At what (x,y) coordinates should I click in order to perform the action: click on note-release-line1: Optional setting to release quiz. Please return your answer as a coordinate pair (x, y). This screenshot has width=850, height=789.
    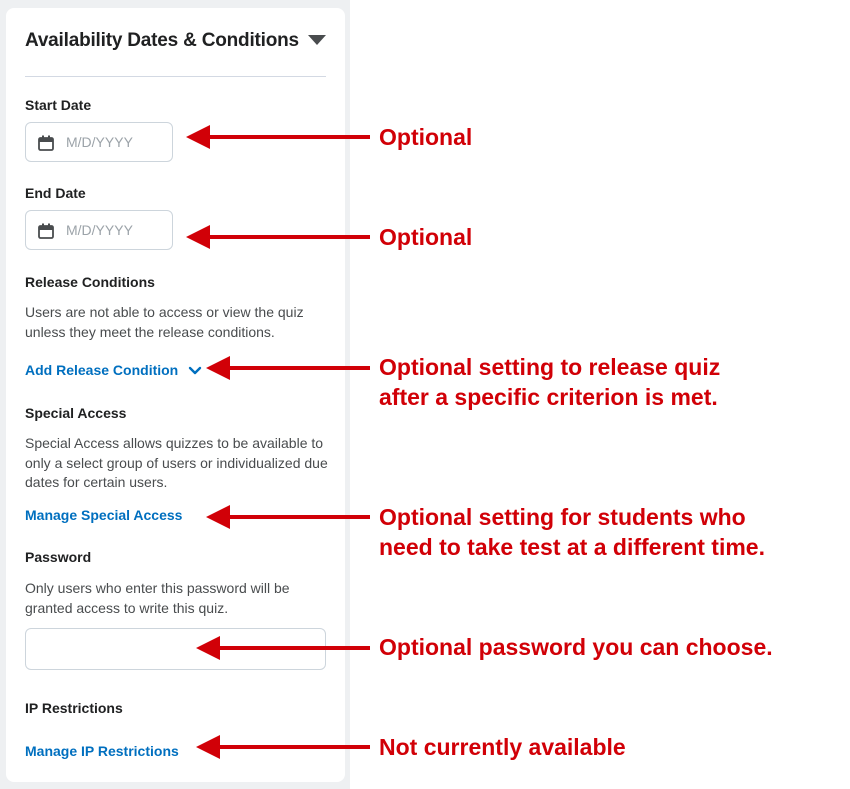
    Looking at the image, I should click on (550, 367).